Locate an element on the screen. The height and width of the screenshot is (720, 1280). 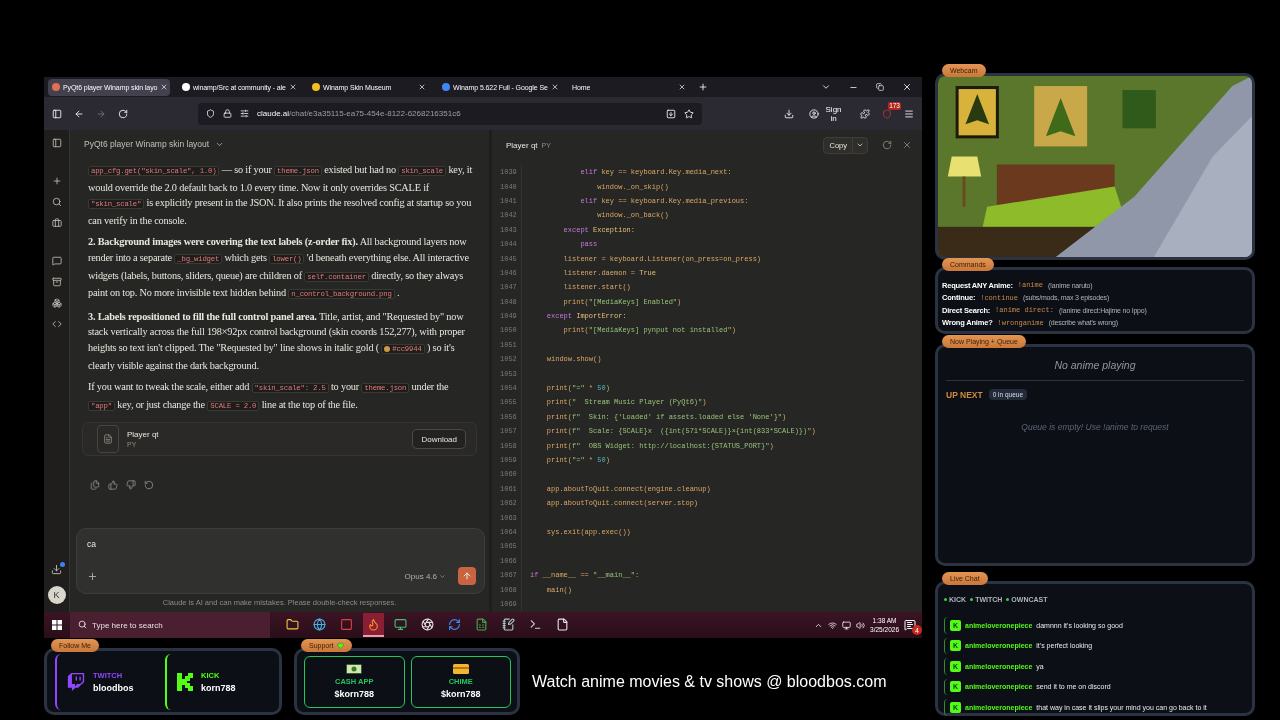
extensions-icon is located at coordinates (865, 113).